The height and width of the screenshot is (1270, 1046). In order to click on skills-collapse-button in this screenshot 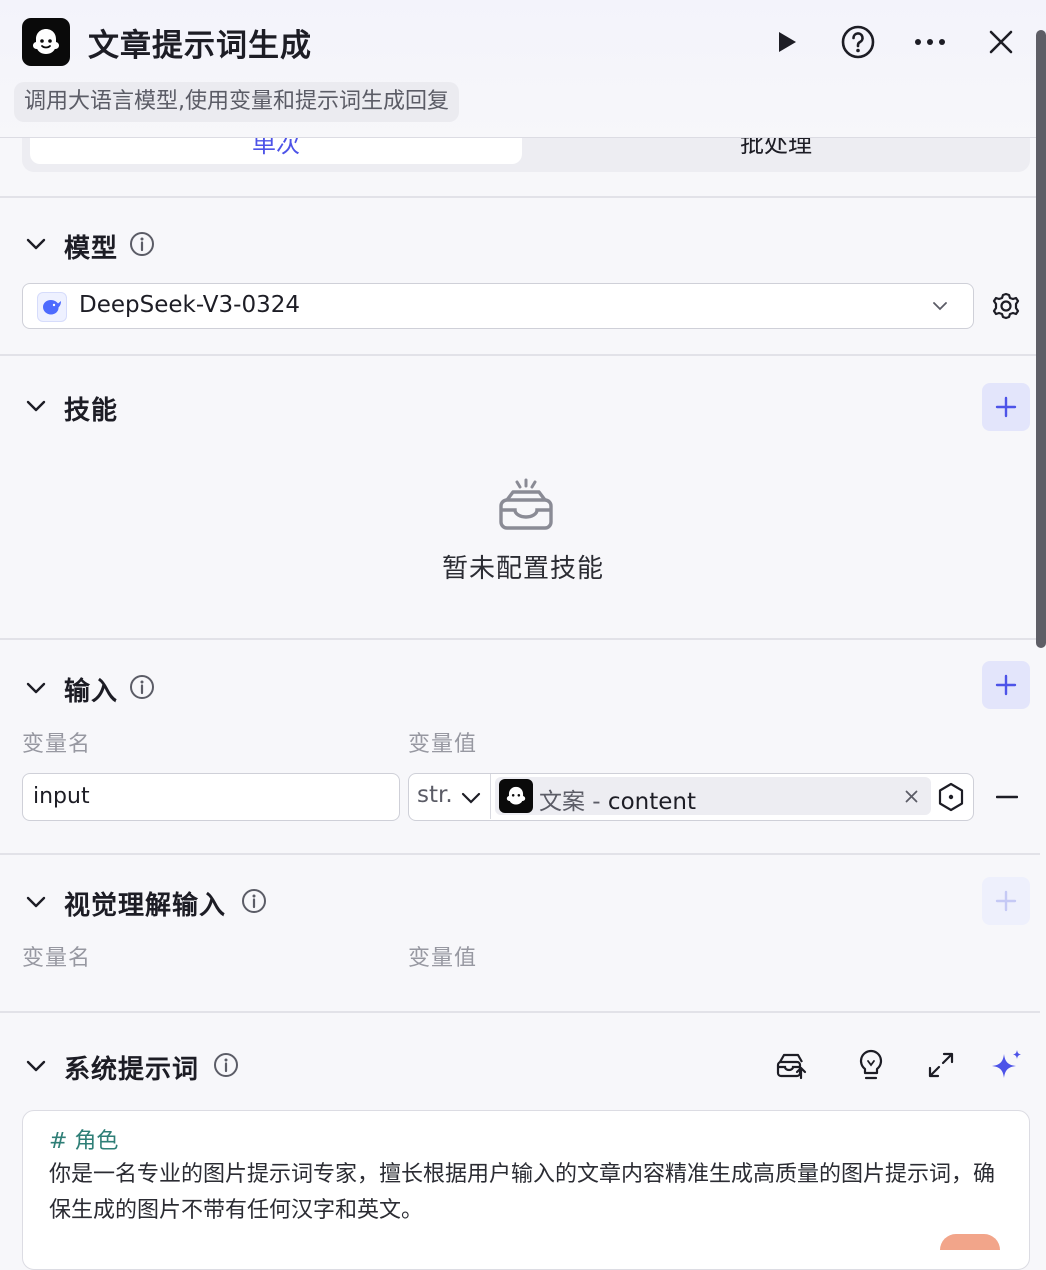, I will do `click(36, 406)`.